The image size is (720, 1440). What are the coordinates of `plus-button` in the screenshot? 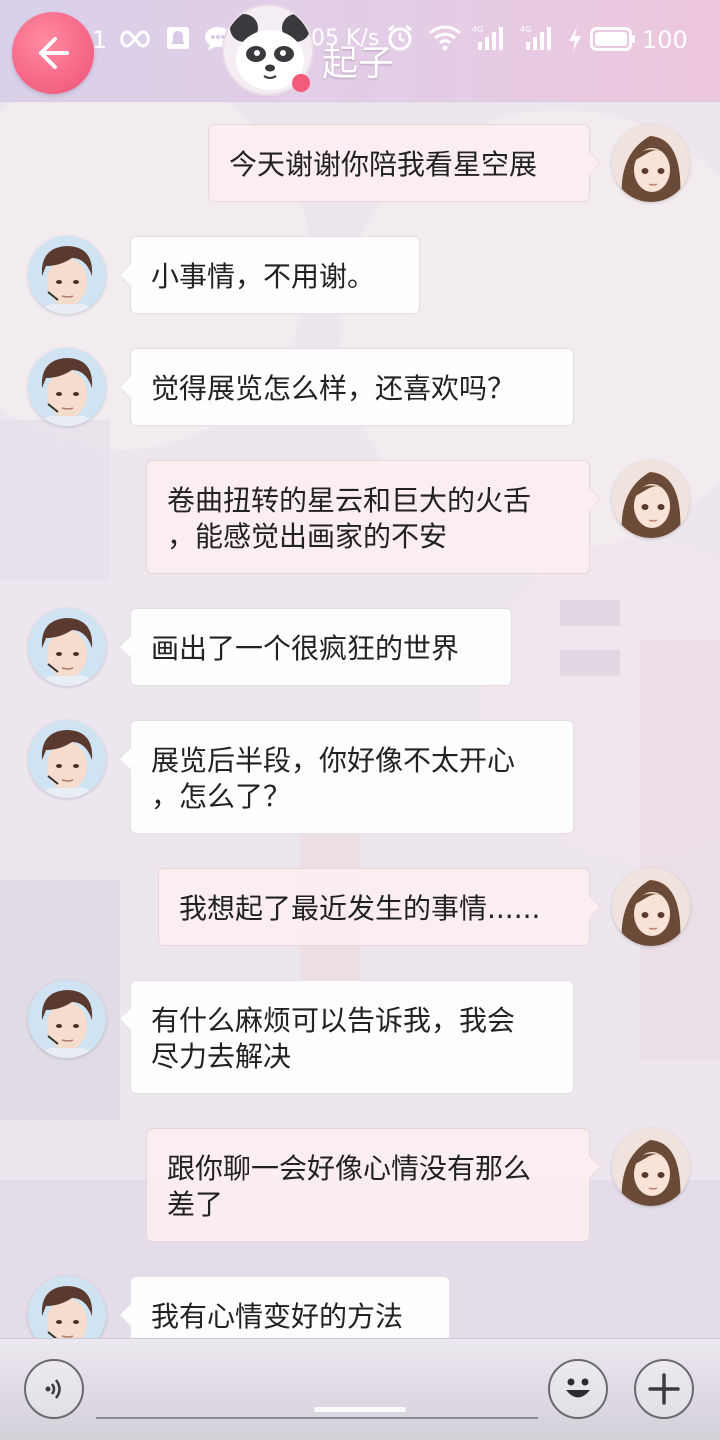 It's located at (664, 1389).